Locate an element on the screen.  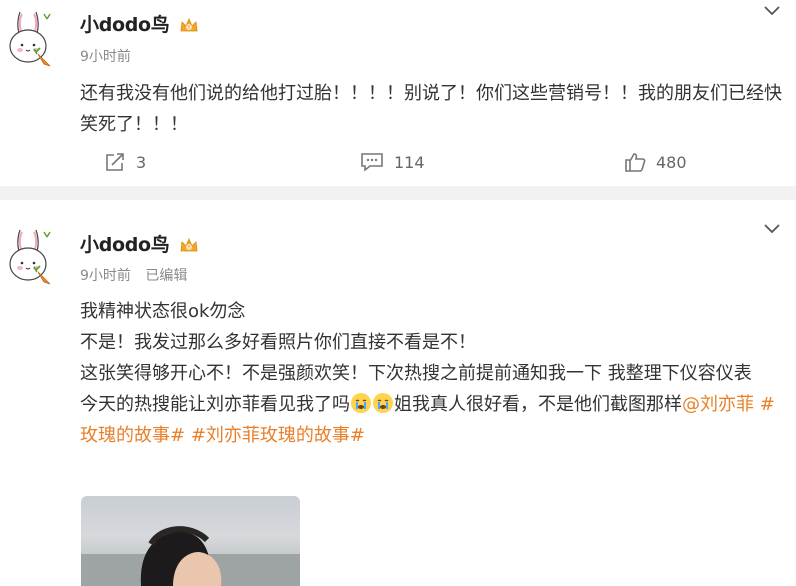
post-meta: 9小时前 已编辑 is located at coordinates (133, 275).